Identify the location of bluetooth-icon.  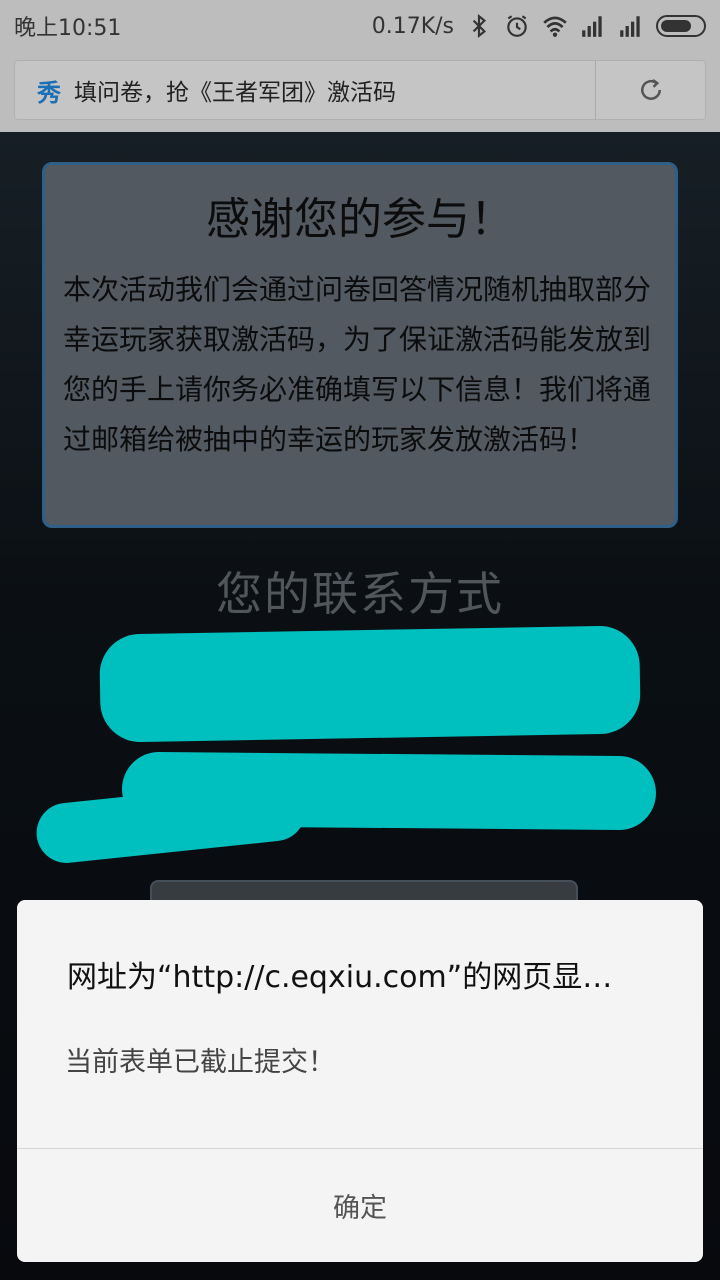
(479, 26).